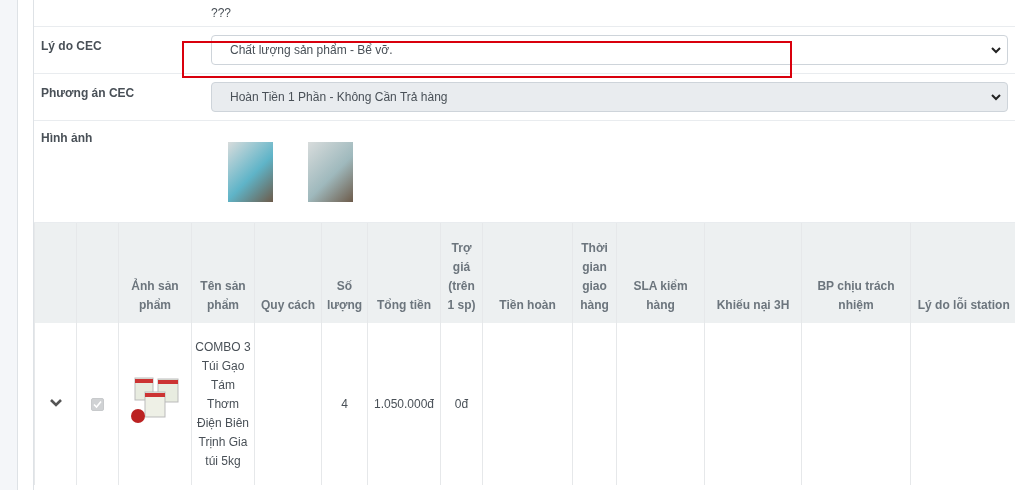 This screenshot has width=1015, height=490. Describe the element at coordinates (55, 402) in the screenshot. I see `chevron-icon` at that location.